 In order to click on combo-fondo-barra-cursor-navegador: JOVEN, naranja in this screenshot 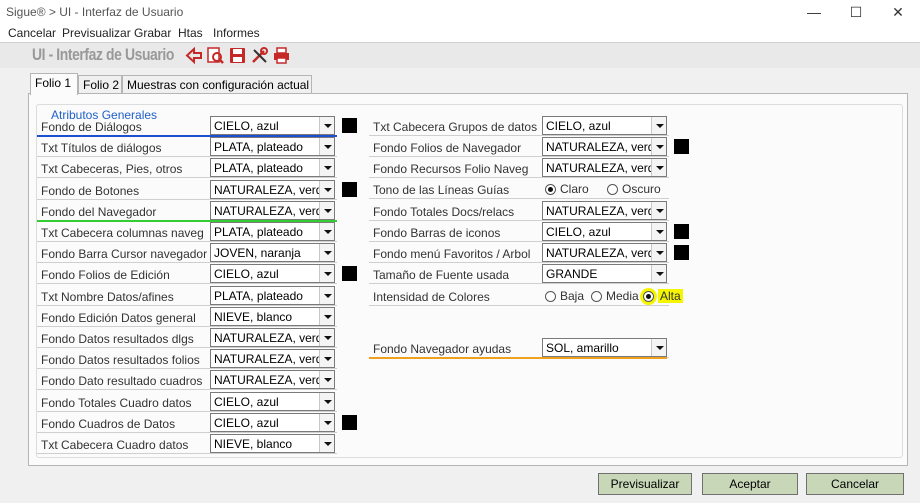, I will do `click(272, 253)`.